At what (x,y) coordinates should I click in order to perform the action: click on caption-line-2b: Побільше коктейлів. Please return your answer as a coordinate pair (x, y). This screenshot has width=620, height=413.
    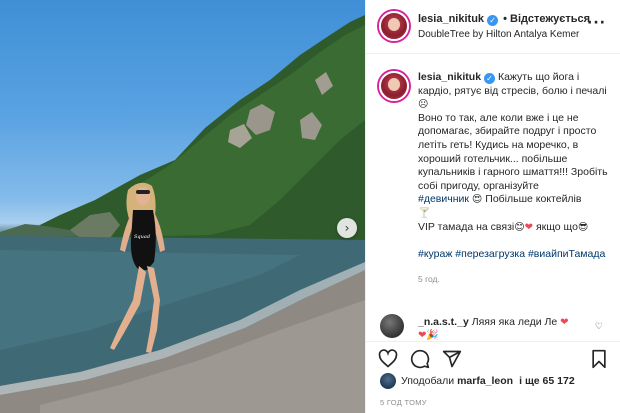
    Looking at the image, I should click on (533, 199).